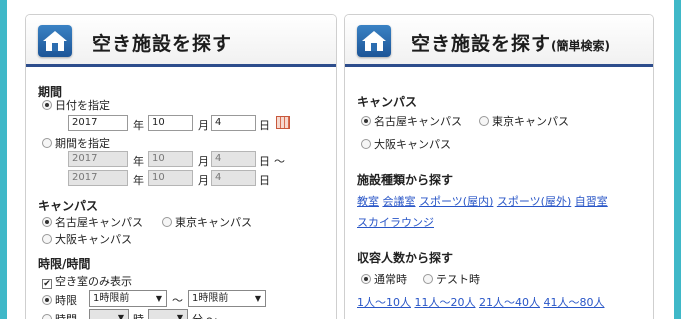  Describe the element at coordinates (591, 201) in the screenshot. I see `facility-link-study-room: 自習室` at that location.